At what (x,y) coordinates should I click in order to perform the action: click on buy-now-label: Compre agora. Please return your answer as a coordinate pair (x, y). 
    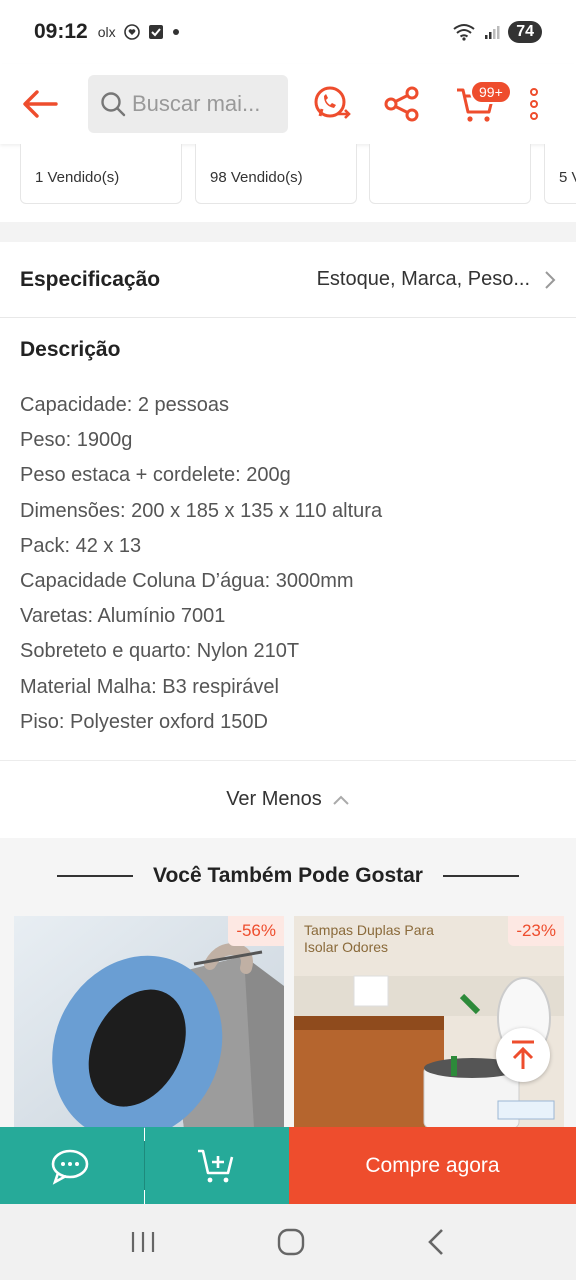
    Looking at the image, I should click on (432, 1165).